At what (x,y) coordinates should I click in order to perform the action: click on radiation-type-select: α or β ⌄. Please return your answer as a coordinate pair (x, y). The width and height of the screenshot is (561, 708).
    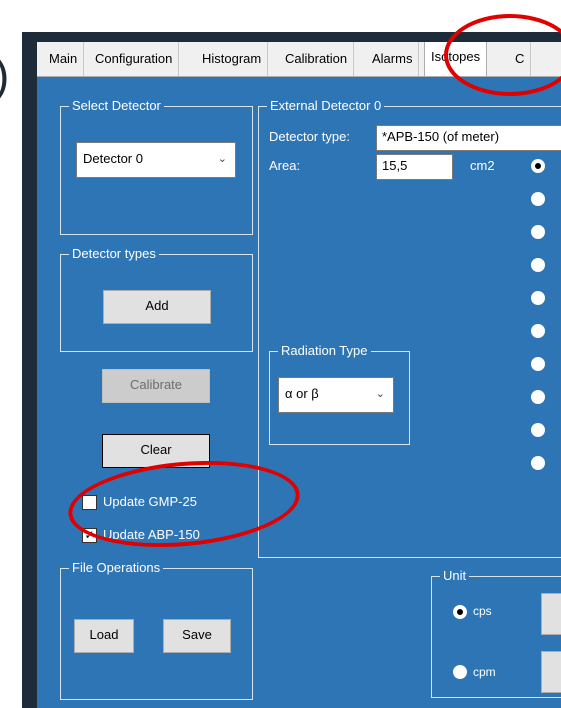
    Looking at the image, I should click on (336, 395).